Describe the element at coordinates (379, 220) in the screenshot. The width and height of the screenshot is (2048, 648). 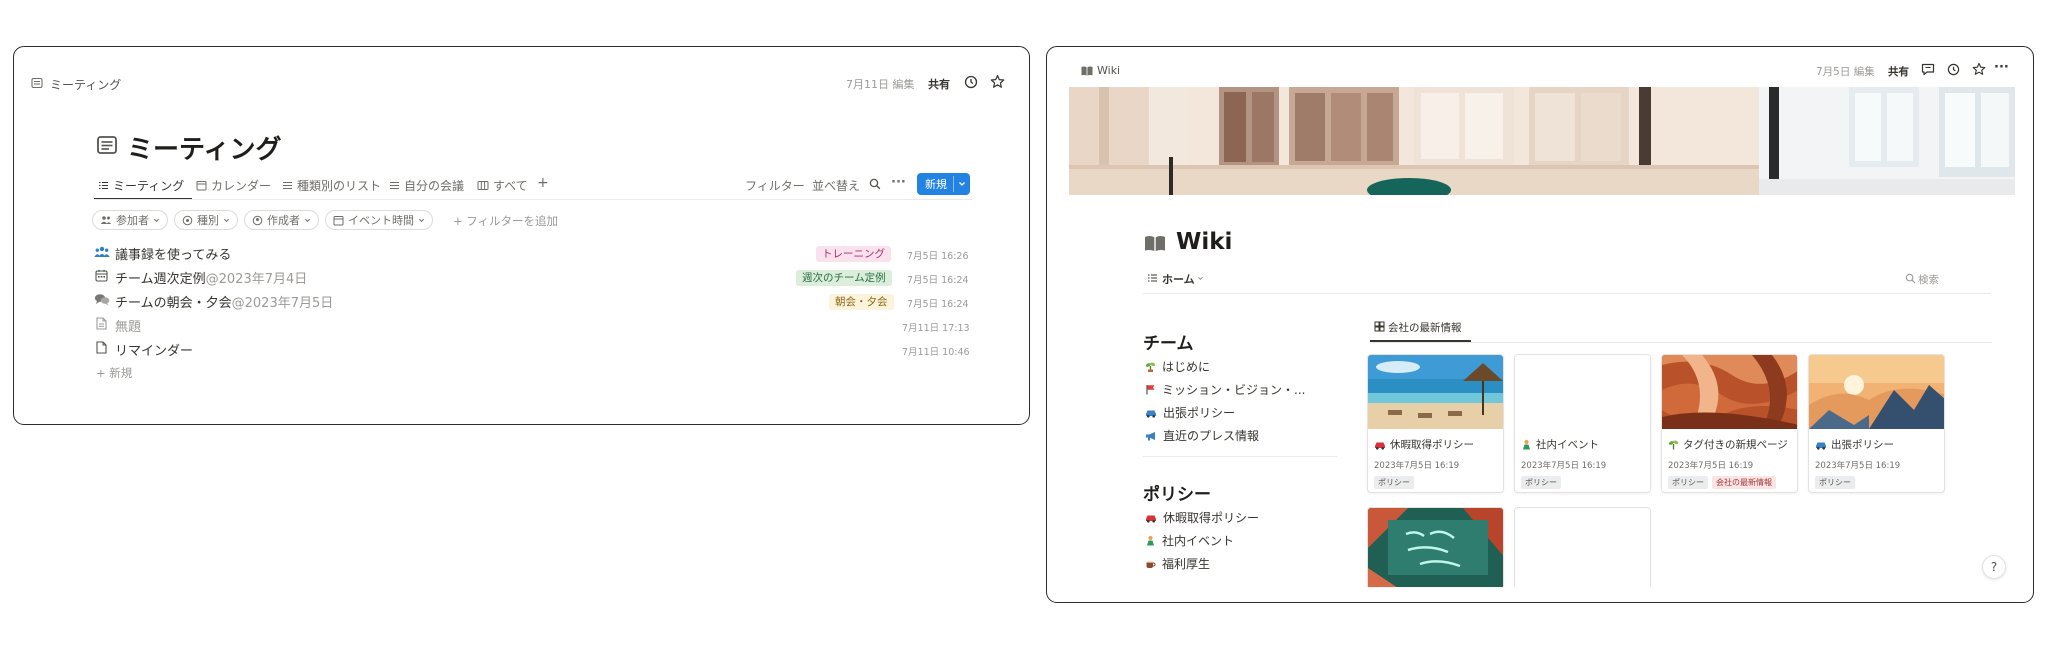
I see `filter-chip-event-time: イベント時間` at that location.